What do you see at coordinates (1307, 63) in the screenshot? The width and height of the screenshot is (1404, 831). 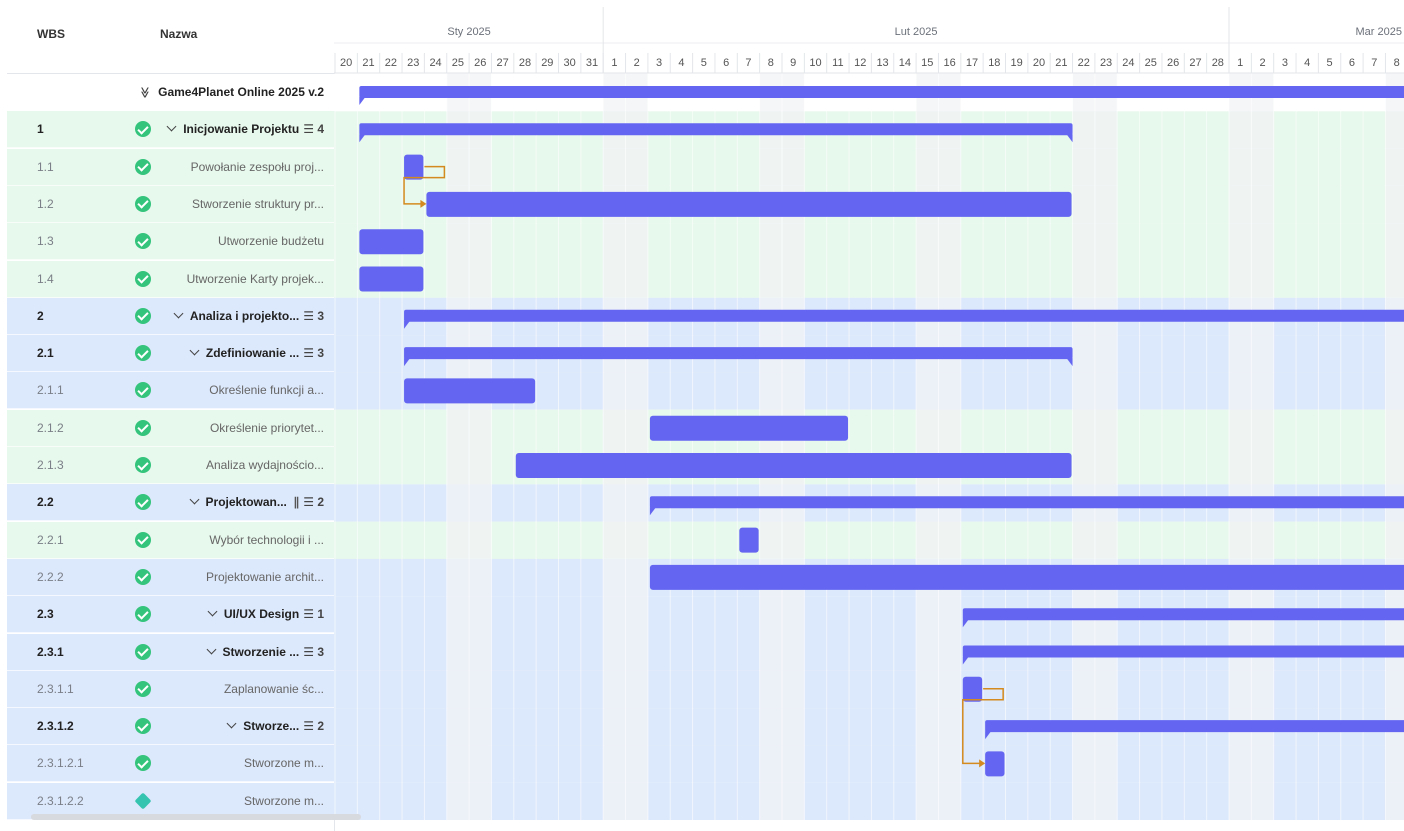 I see `day-label: 4` at bounding box center [1307, 63].